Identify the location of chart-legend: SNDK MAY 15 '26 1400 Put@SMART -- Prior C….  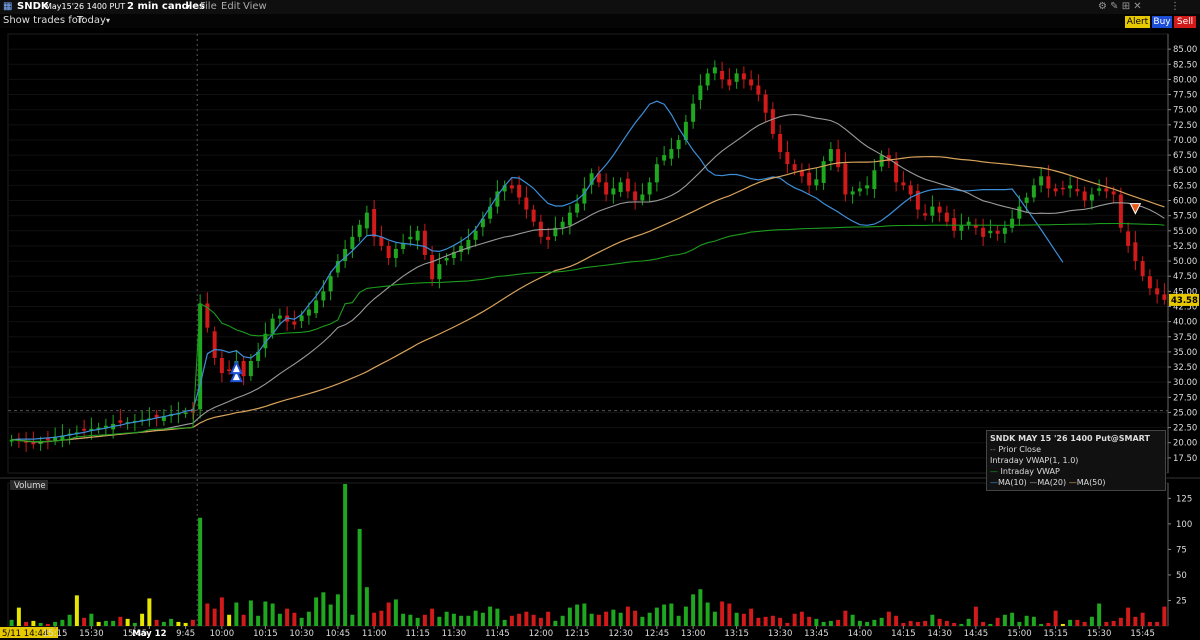
(1076, 460).